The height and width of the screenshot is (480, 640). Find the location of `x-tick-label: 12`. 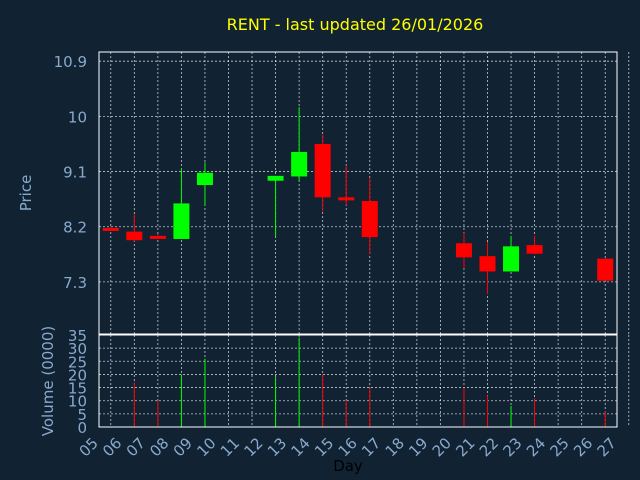

x-tick-label: 12 is located at coordinates (253, 447).